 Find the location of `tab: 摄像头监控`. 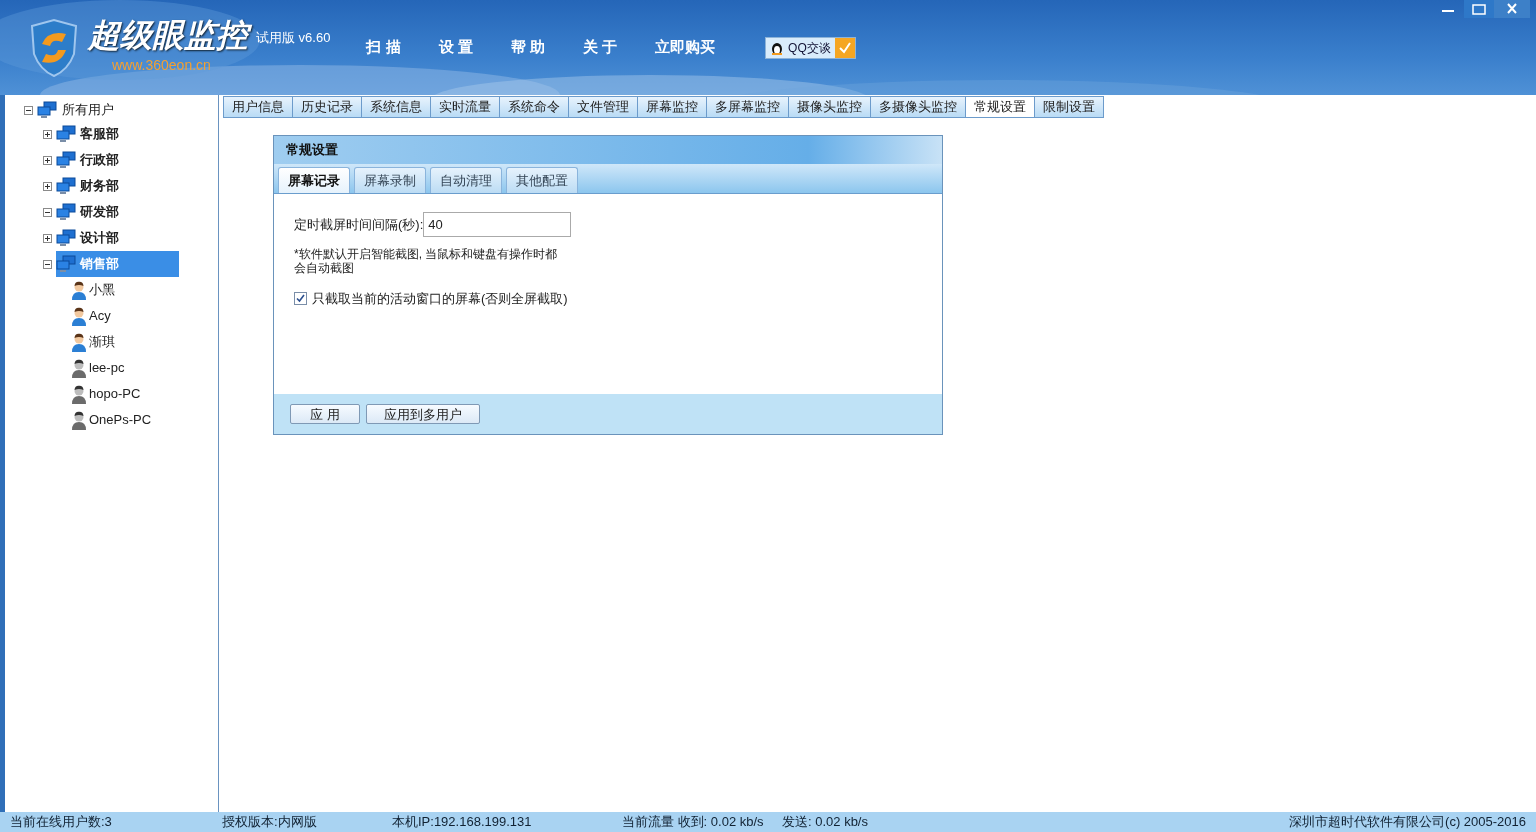

tab: 摄像头监控 is located at coordinates (829, 107).